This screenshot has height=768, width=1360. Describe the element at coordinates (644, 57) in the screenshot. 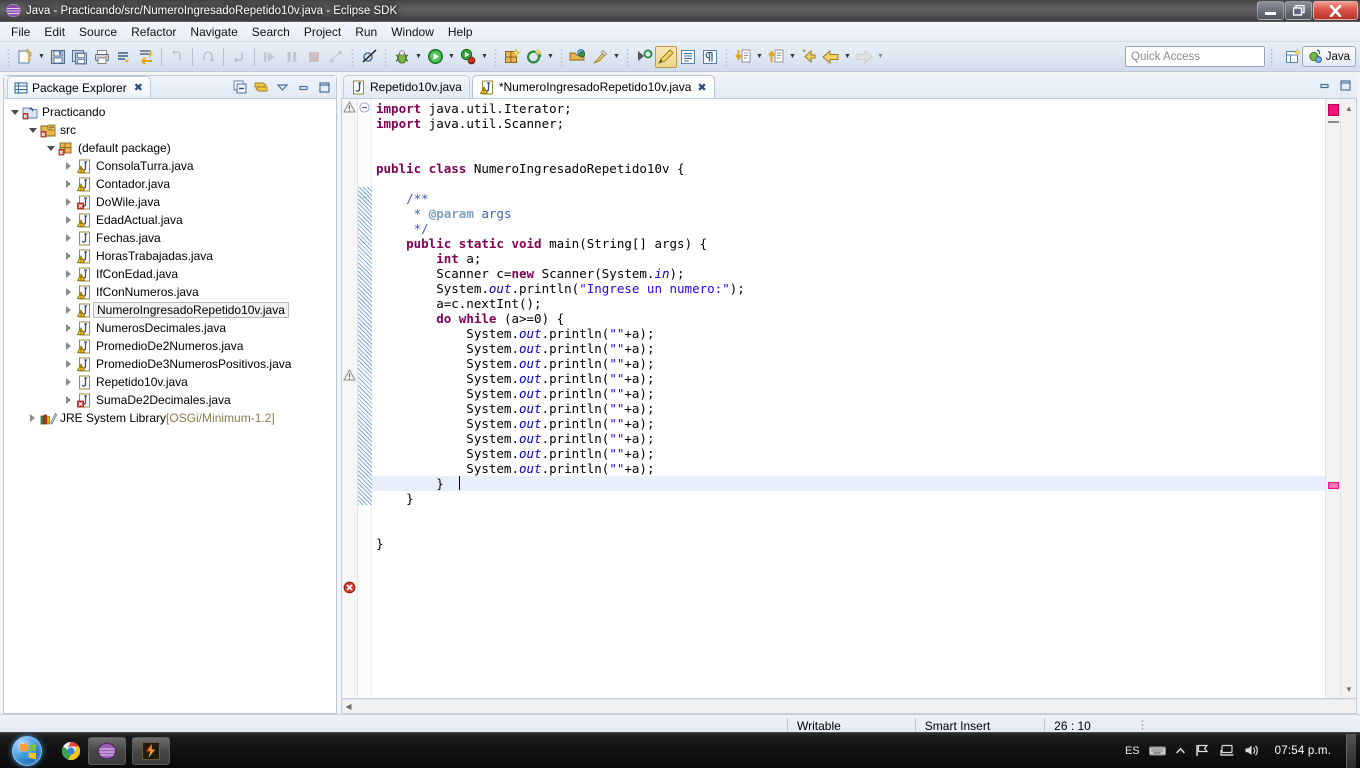

I see `next-annotation-icon` at that location.